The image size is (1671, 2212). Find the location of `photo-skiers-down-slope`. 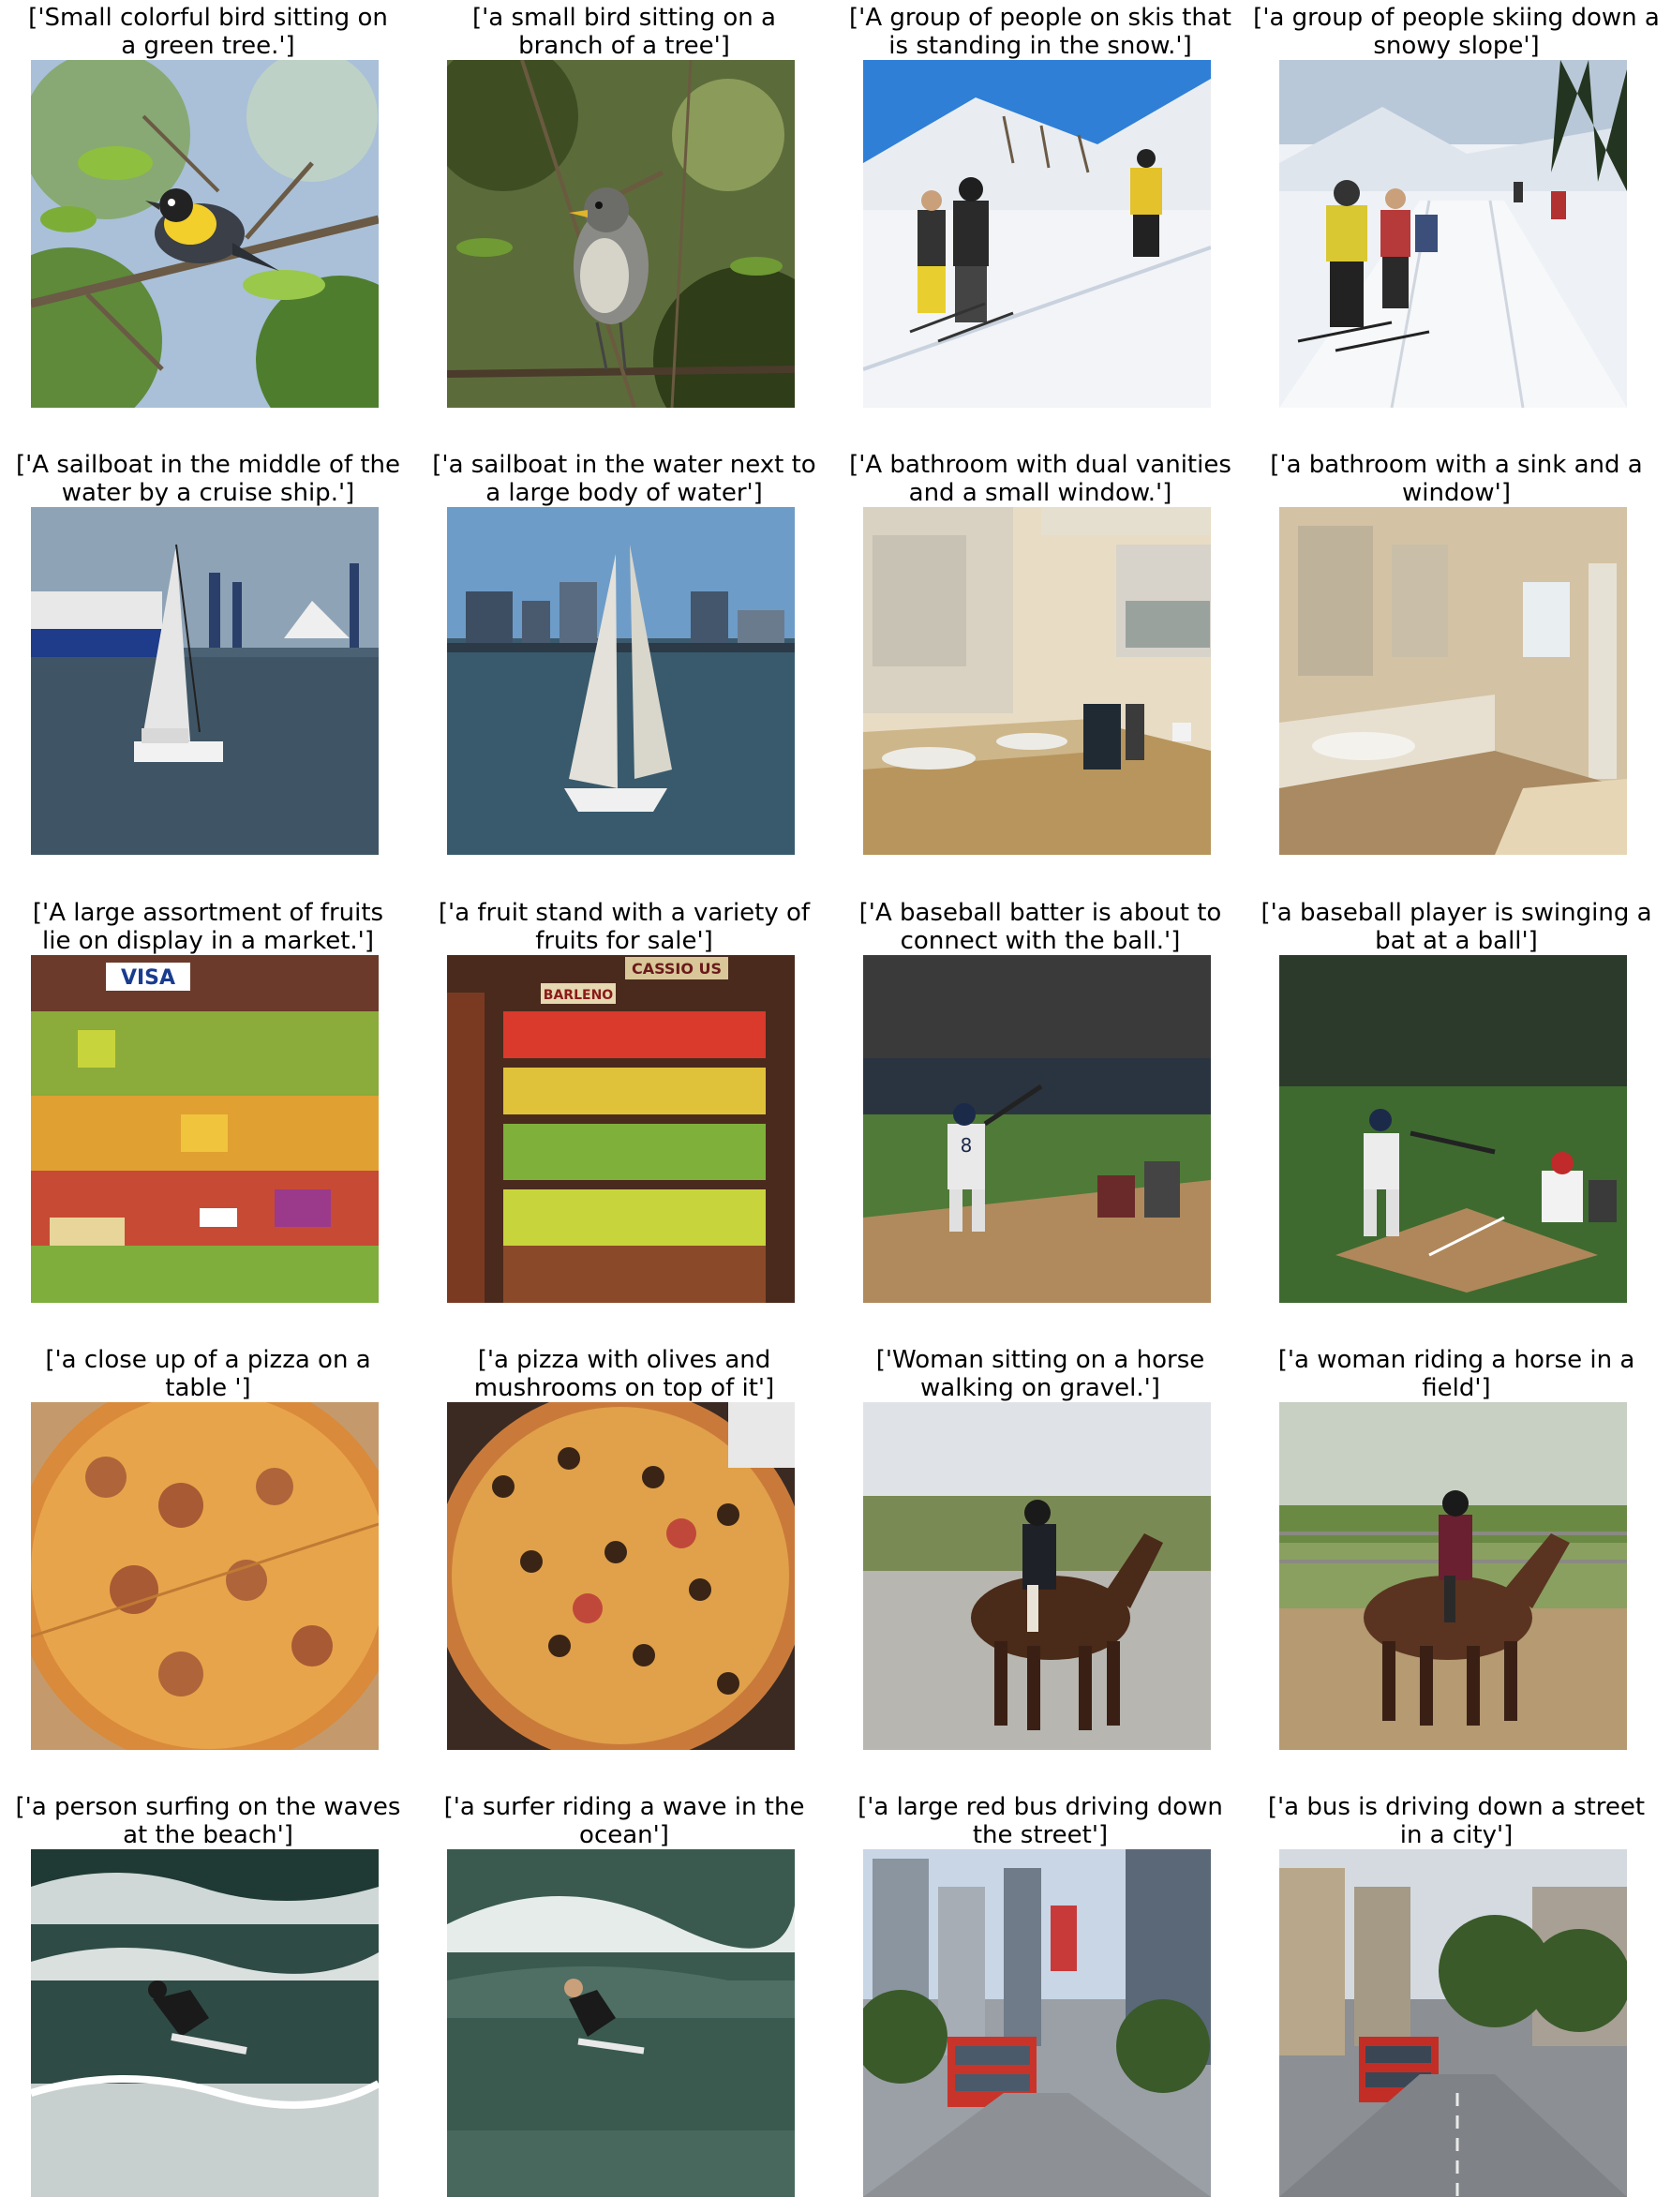

photo-skiers-down-slope is located at coordinates (1453, 234).